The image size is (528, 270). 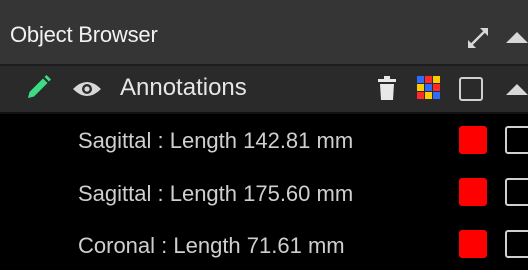 What do you see at coordinates (183, 87) in the screenshot?
I see `group-label: Annotations` at bounding box center [183, 87].